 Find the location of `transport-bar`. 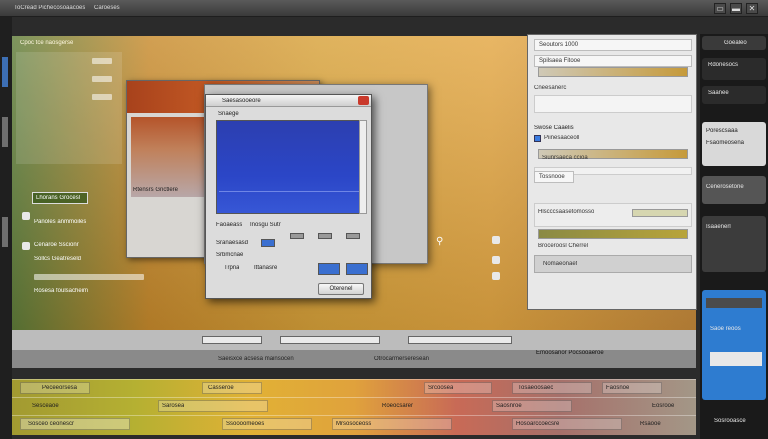

transport-bar is located at coordinates (354, 340).